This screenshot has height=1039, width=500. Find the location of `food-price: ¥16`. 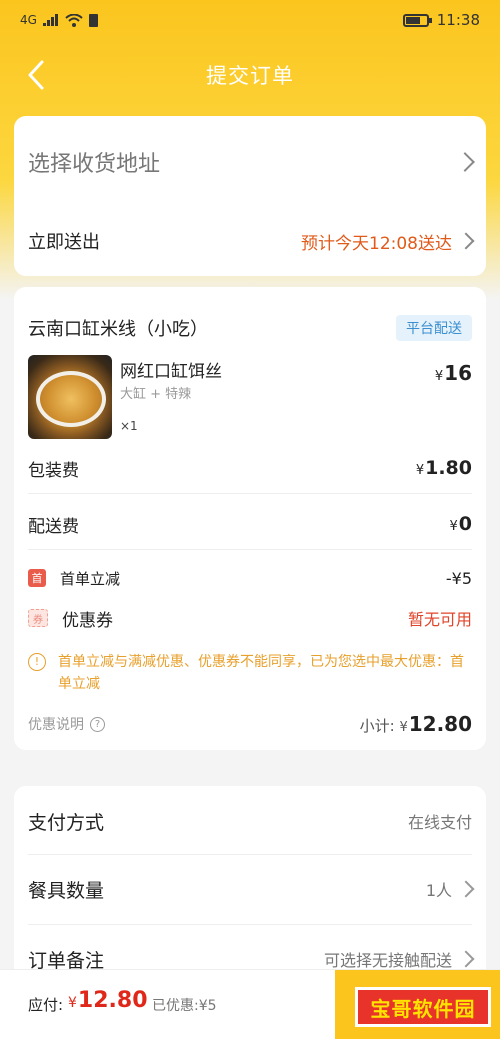

food-price: ¥16 is located at coordinates (453, 373).